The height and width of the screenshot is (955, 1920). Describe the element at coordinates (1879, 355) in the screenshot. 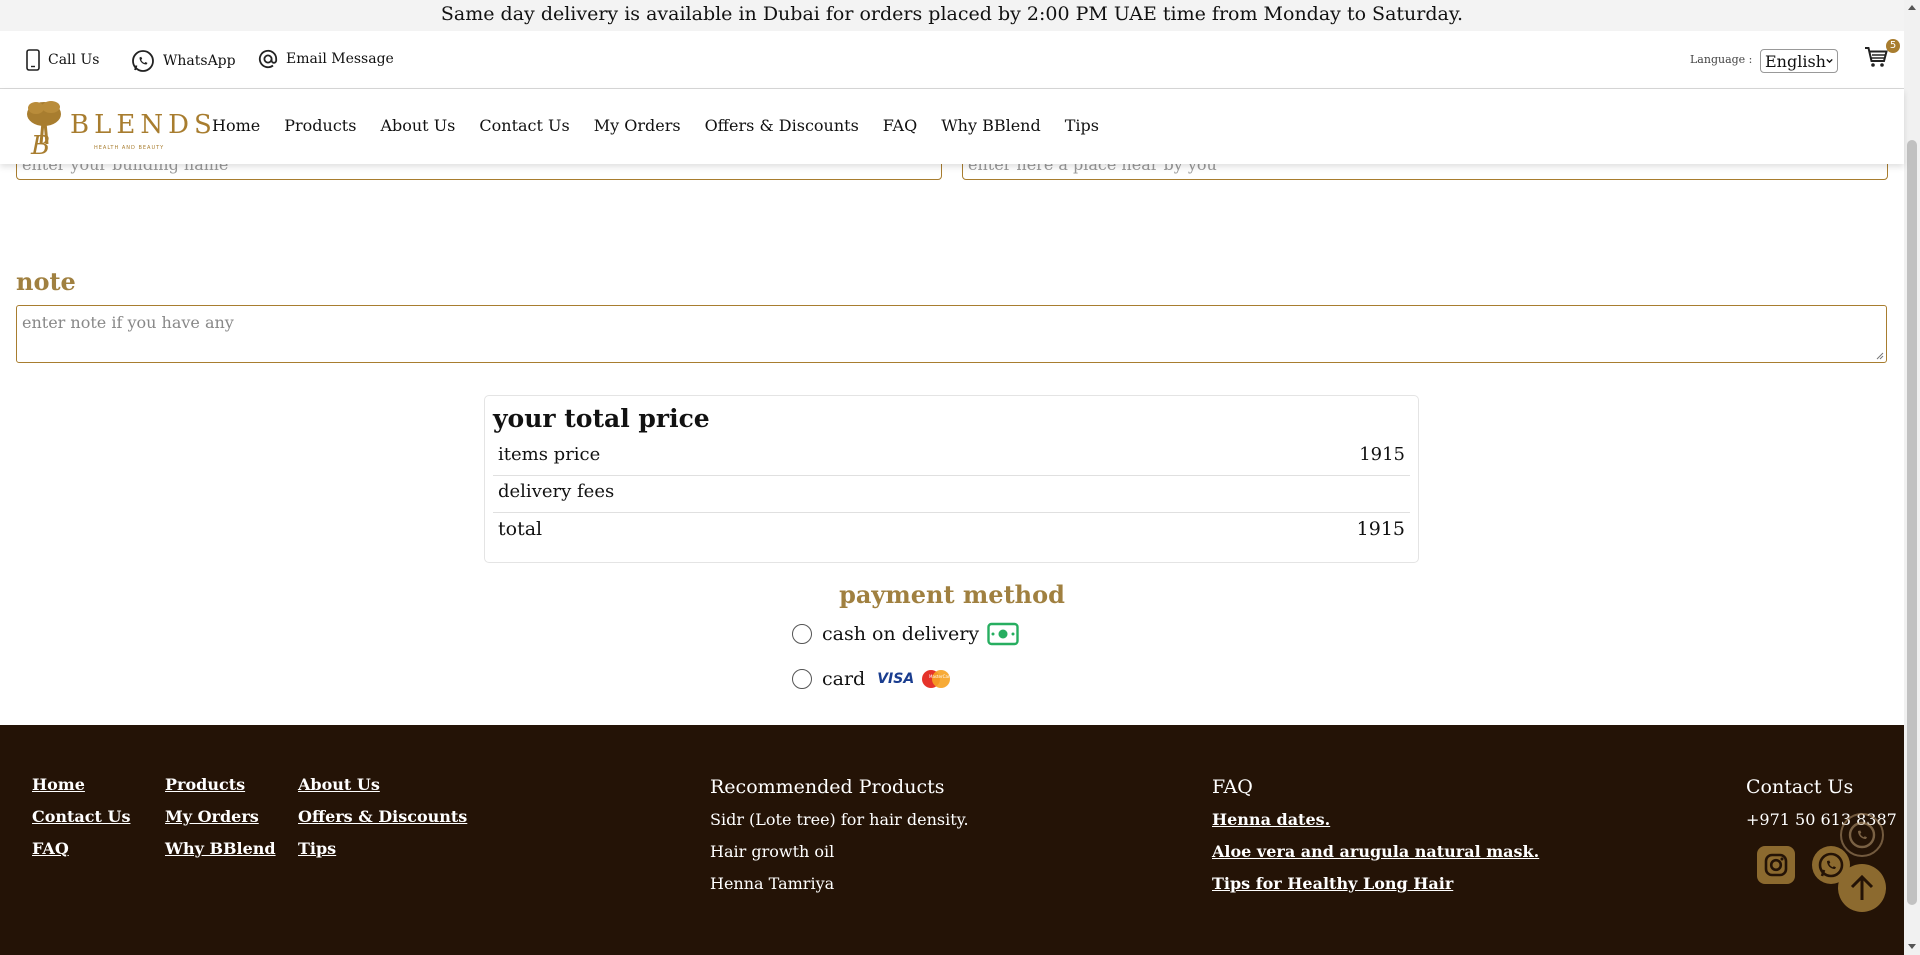

I see `resize-handle-icon` at that location.